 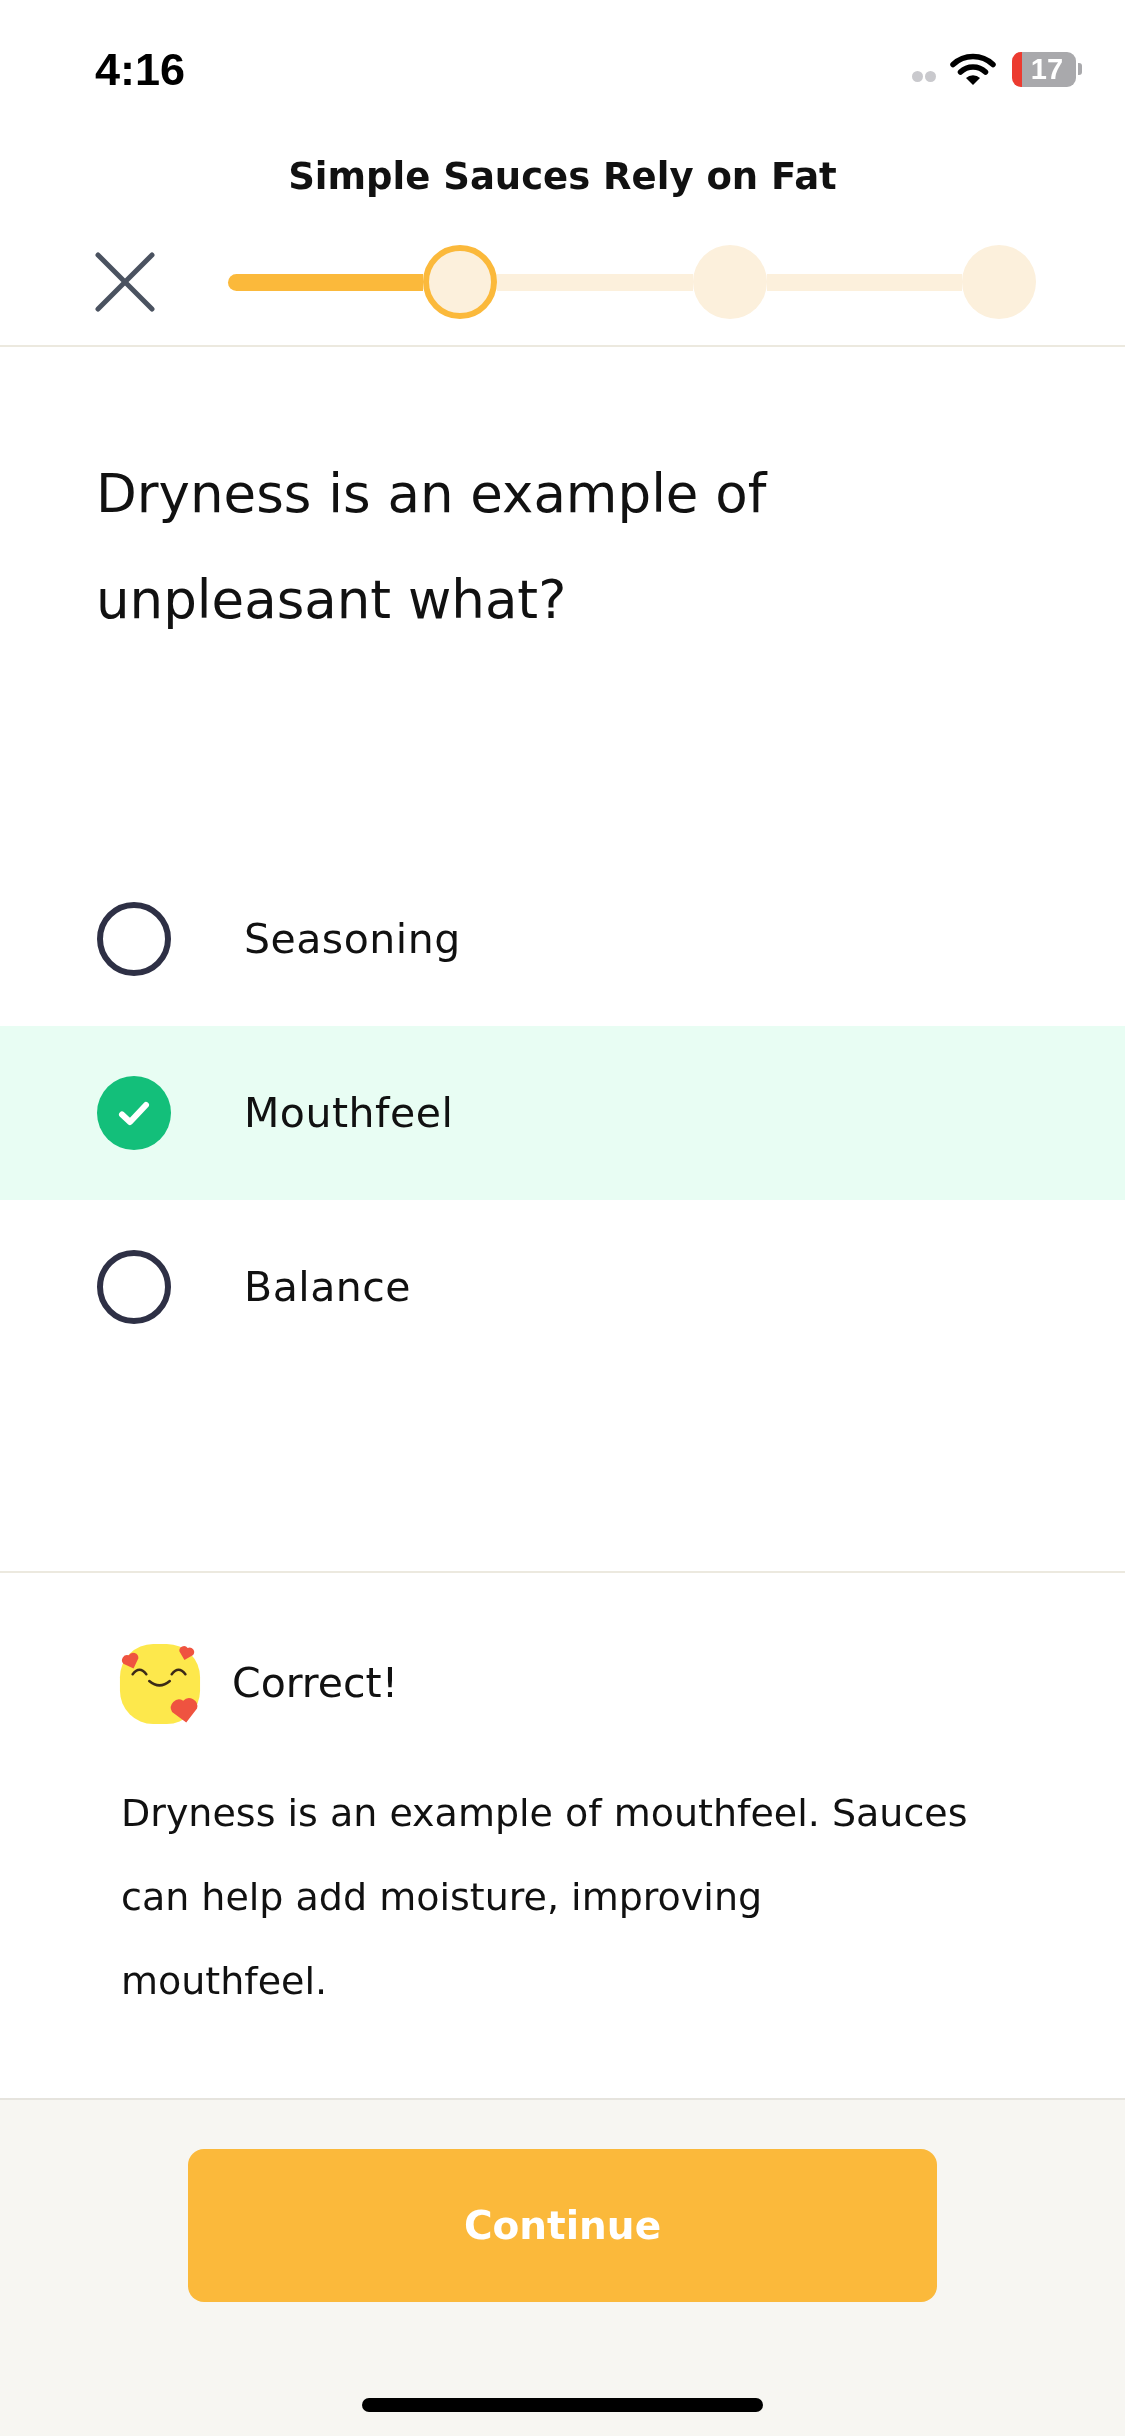 What do you see at coordinates (545, 1897) in the screenshot?
I see `feedback-text: Dryness is an example of mouthfeel. Sauces can help add moisture, improving mouthfeel.` at bounding box center [545, 1897].